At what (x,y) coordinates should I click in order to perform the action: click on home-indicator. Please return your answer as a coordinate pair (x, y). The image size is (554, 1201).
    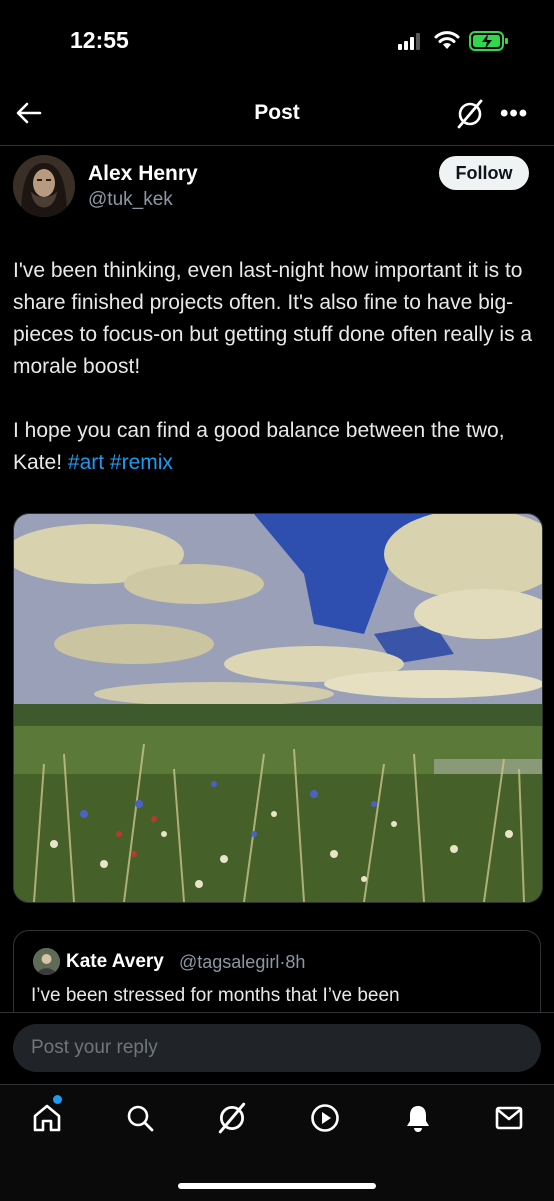
    Looking at the image, I should click on (277, 1186).